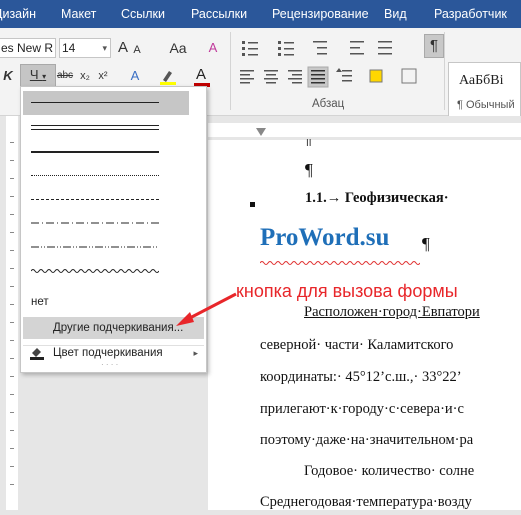 The image size is (521, 515). Describe the element at coordinates (347, 291) in the screenshot. I see `annotation-label: кнопка для вызова формы` at that location.